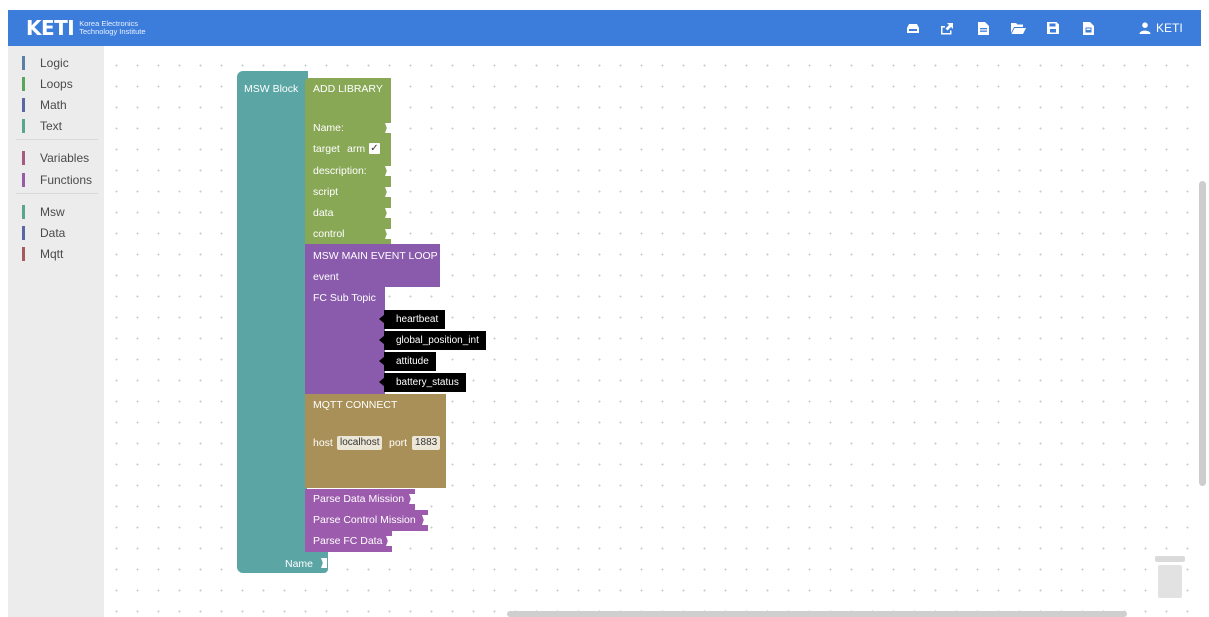 The width and height of the screenshot is (1209, 617). I want to click on host-label: host, so click(323, 443).